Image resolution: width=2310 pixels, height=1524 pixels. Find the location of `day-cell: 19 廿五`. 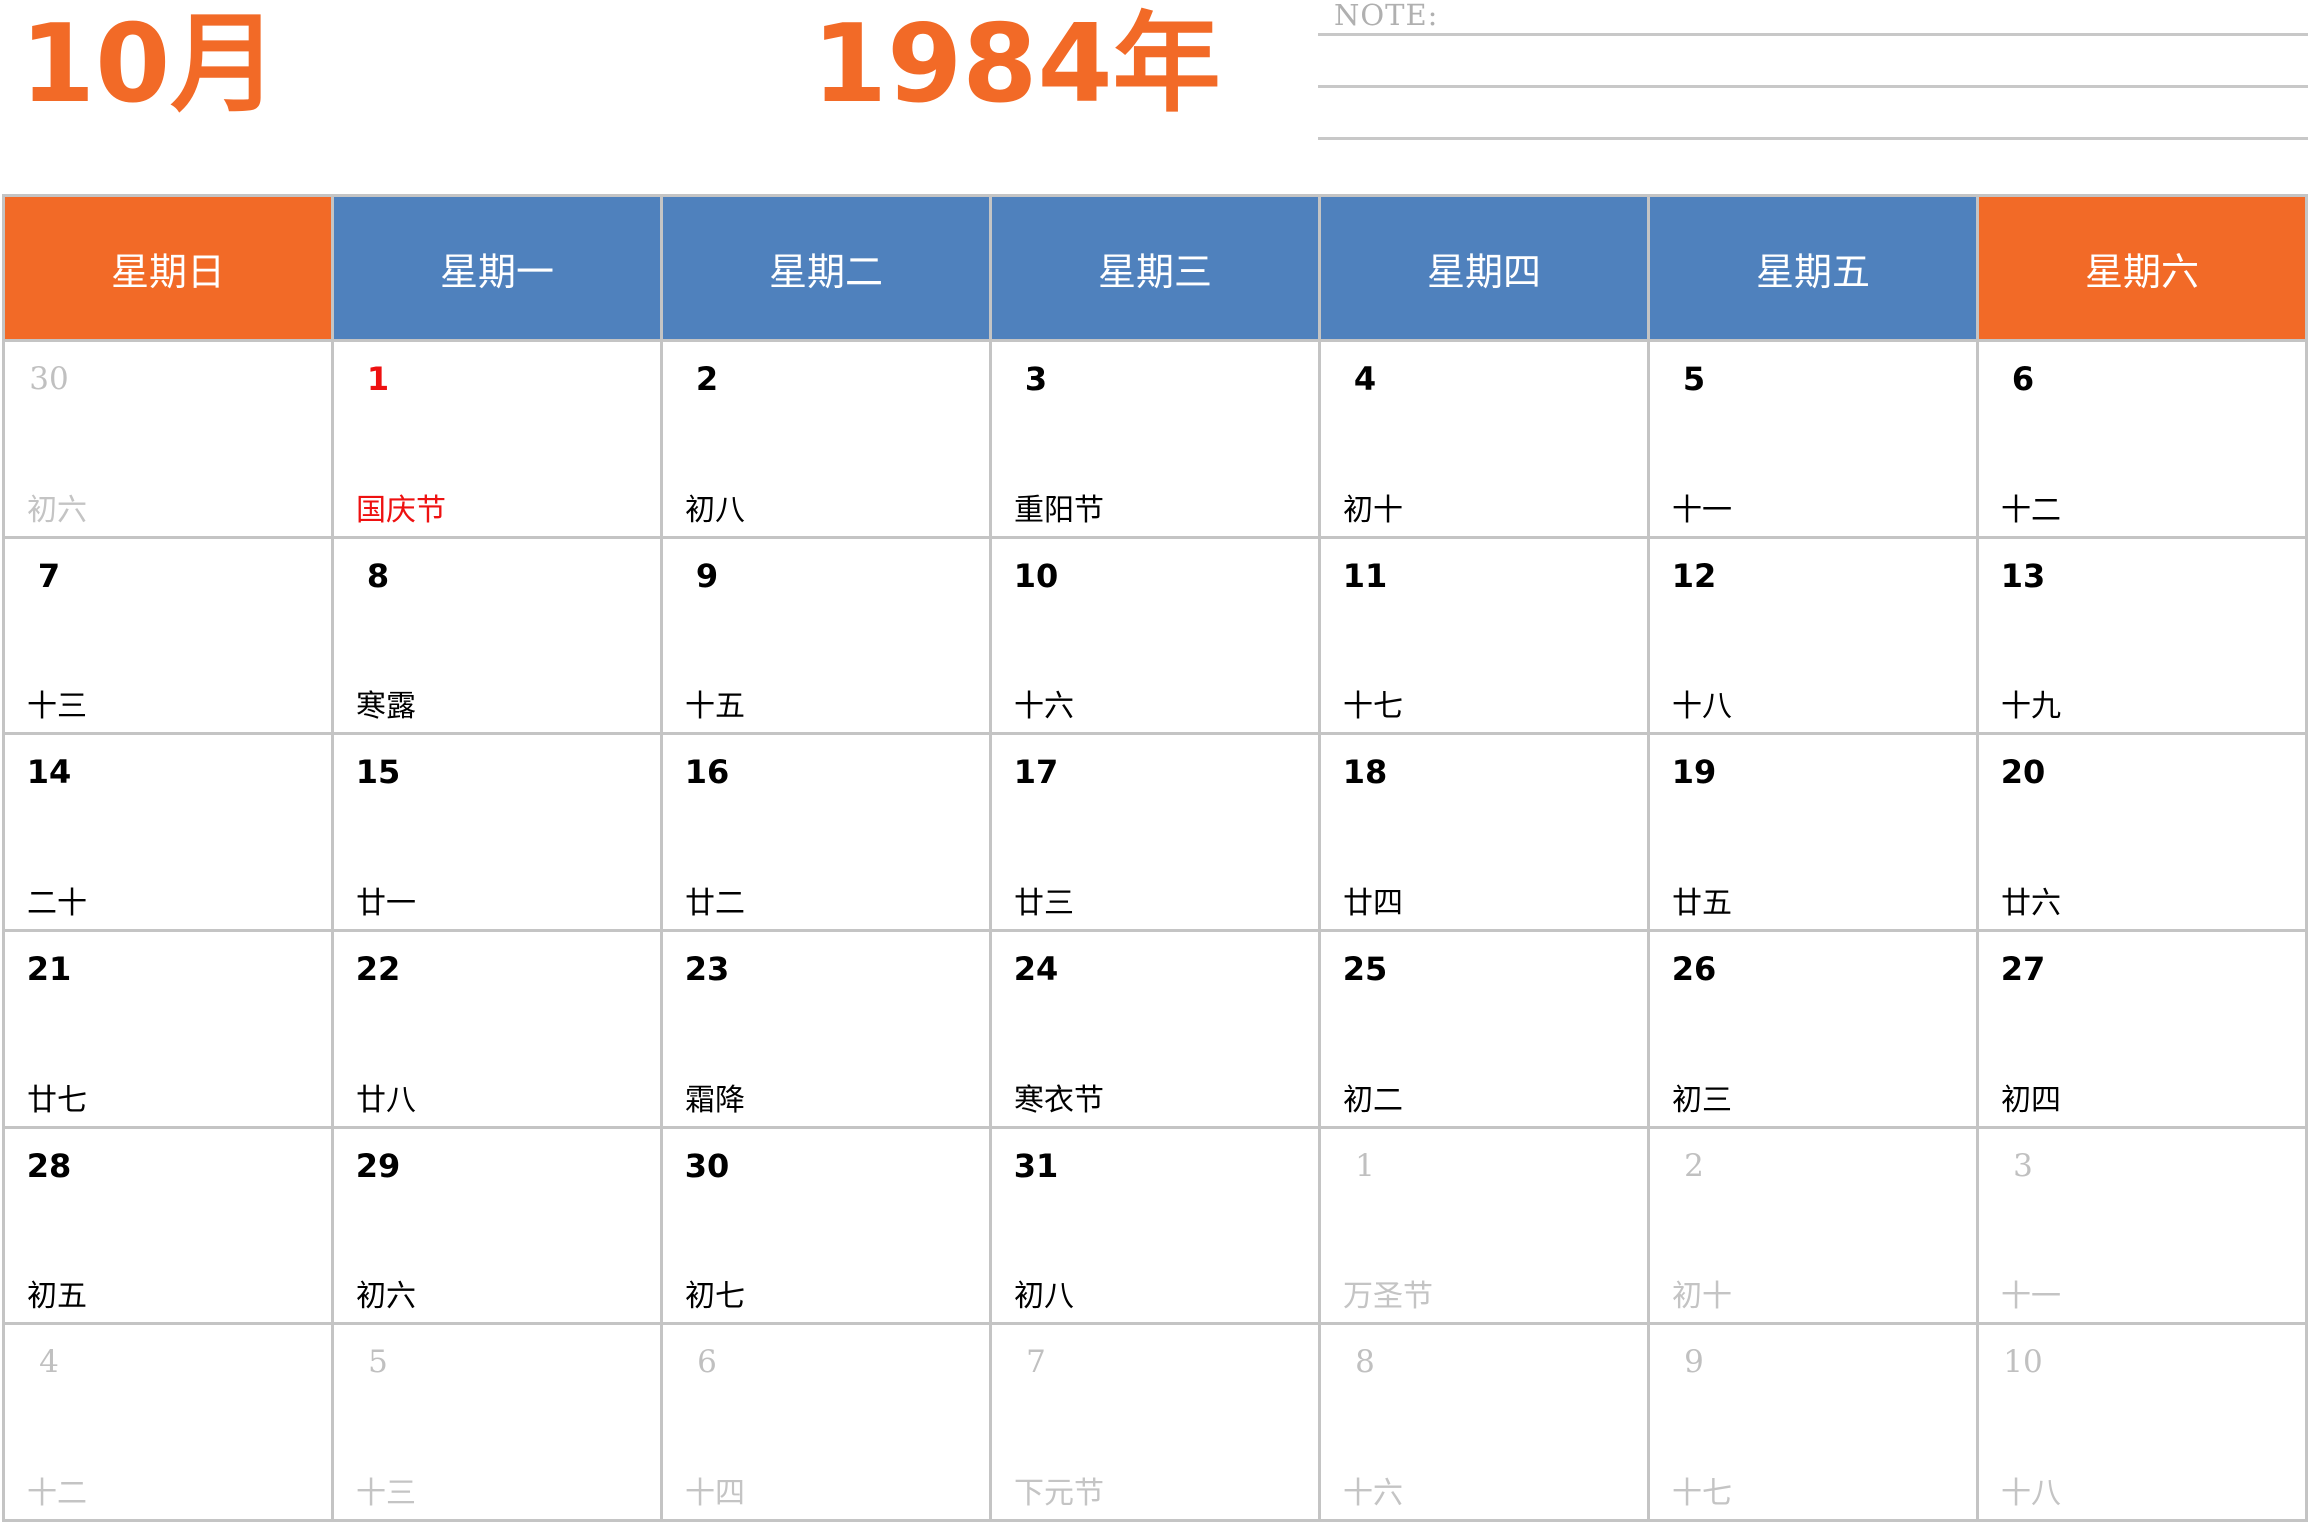

day-cell: 19 廿五 is located at coordinates (1813, 832).